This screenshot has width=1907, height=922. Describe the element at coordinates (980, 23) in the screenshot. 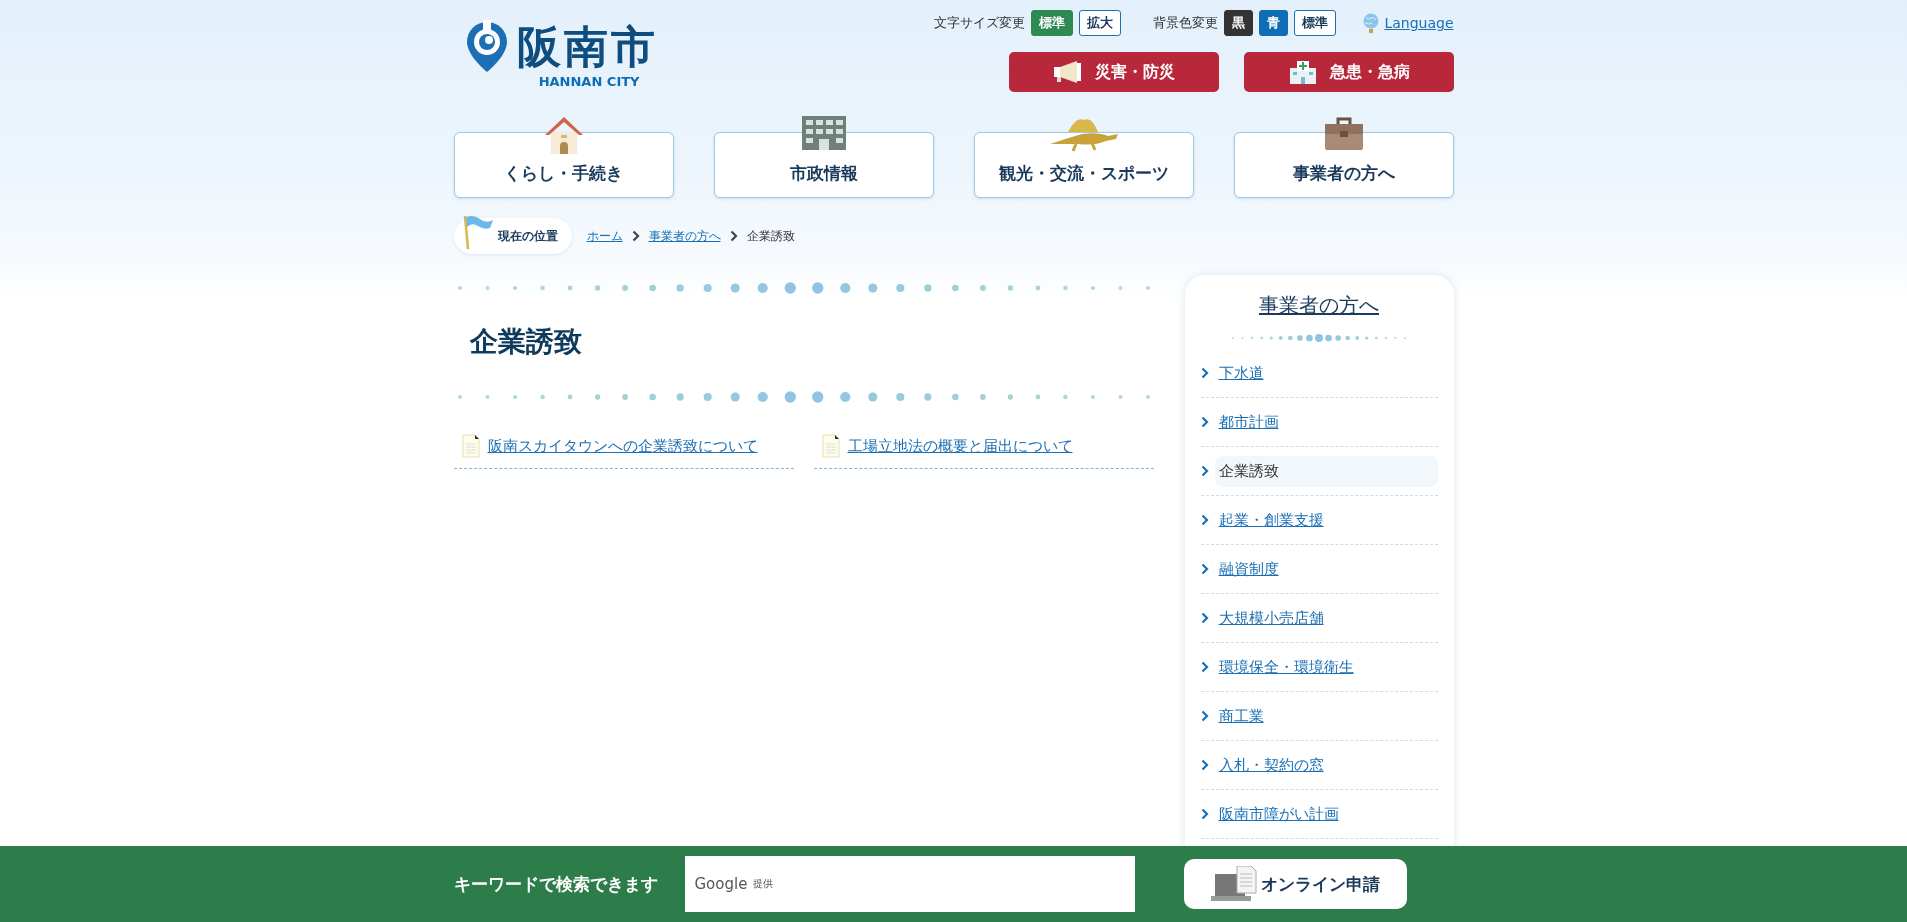

I see `font-size-label: 文字サイズ変更` at that location.